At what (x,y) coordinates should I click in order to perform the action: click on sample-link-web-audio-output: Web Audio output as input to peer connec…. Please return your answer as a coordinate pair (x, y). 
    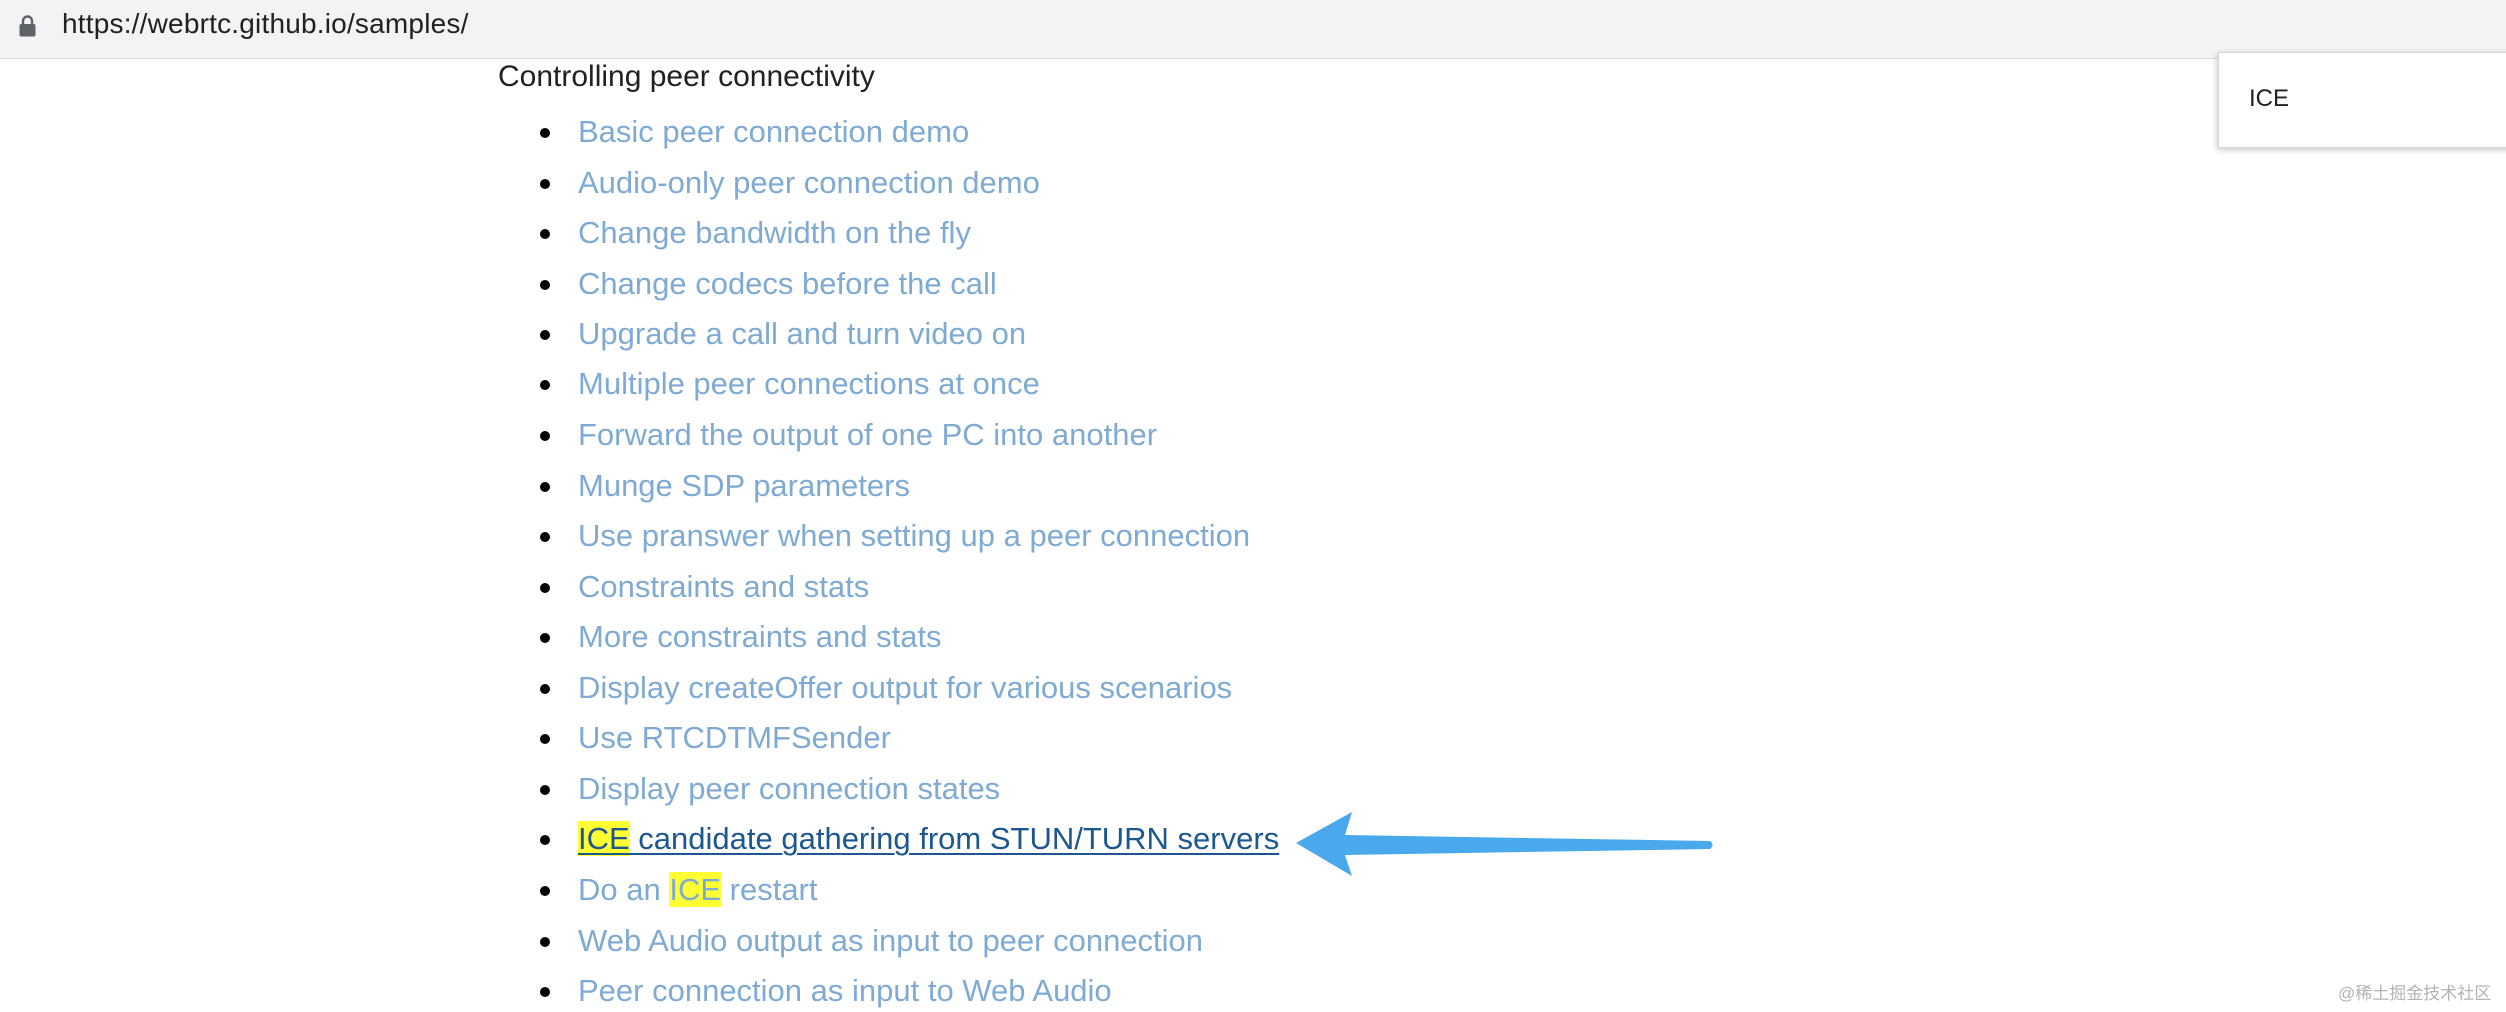
    Looking at the image, I should click on (890, 941).